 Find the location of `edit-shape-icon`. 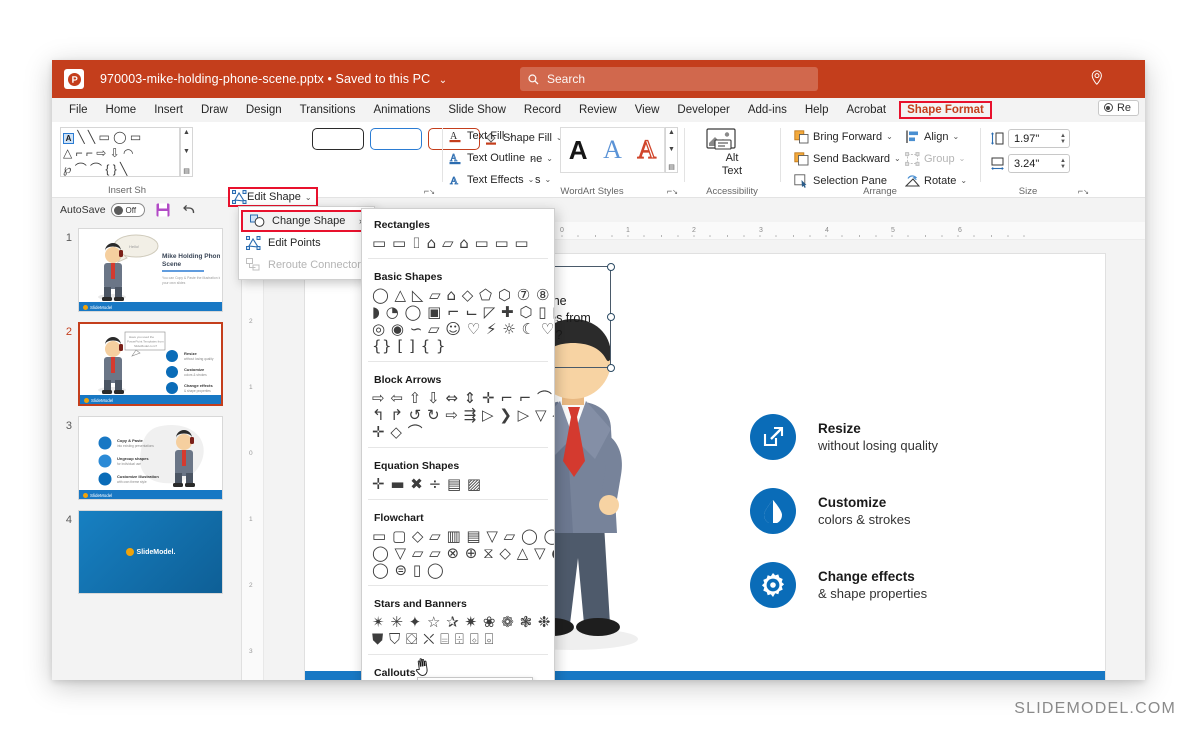

edit-shape-icon is located at coordinates (239, 197).